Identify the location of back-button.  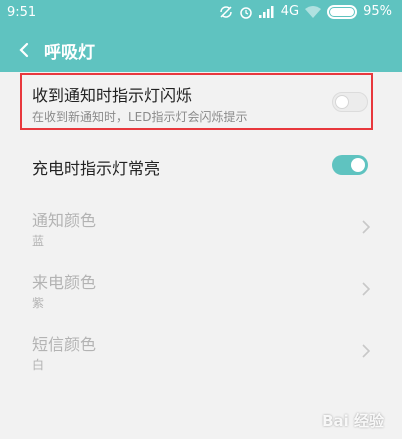
(24, 50).